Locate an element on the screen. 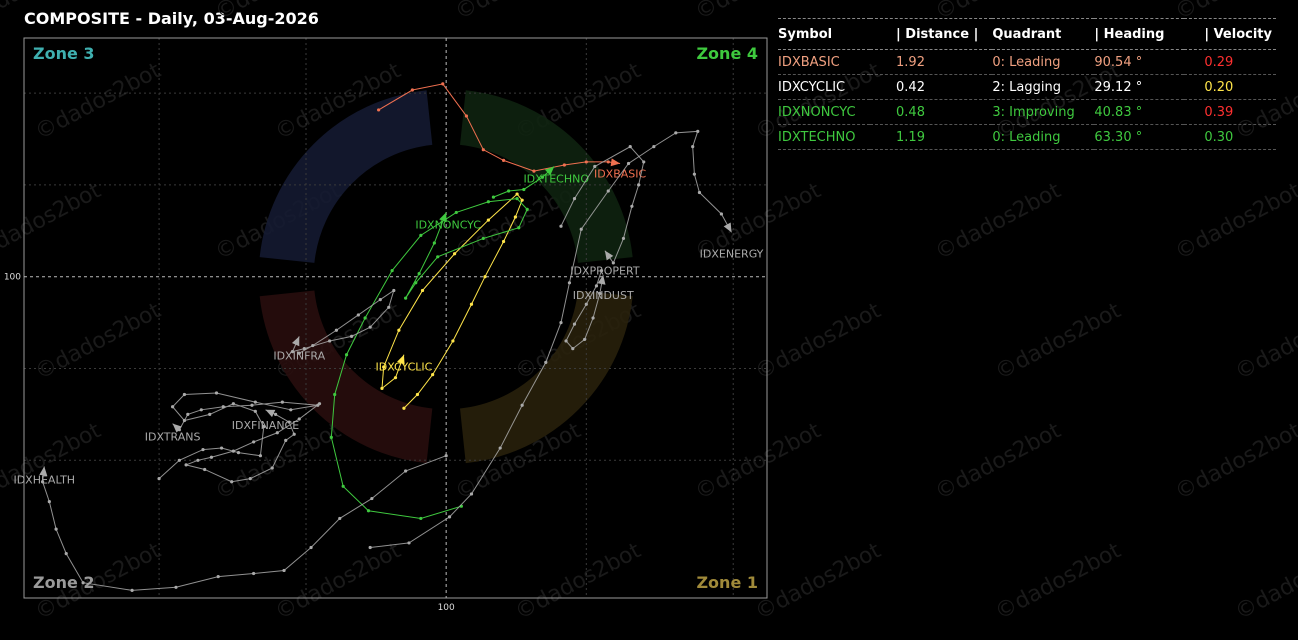 The height and width of the screenshot is (640, 1298). cell-quadrant: 3: Improving is located at coordinates (1043, 112).